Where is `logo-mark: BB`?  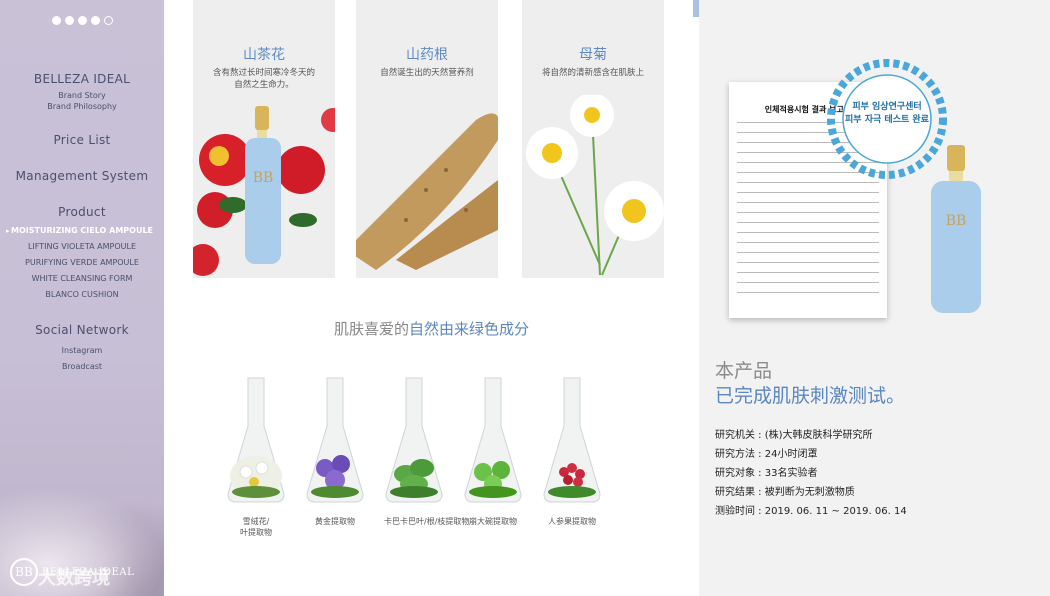
logo-mark: BB is located at coordinates (24, 572).